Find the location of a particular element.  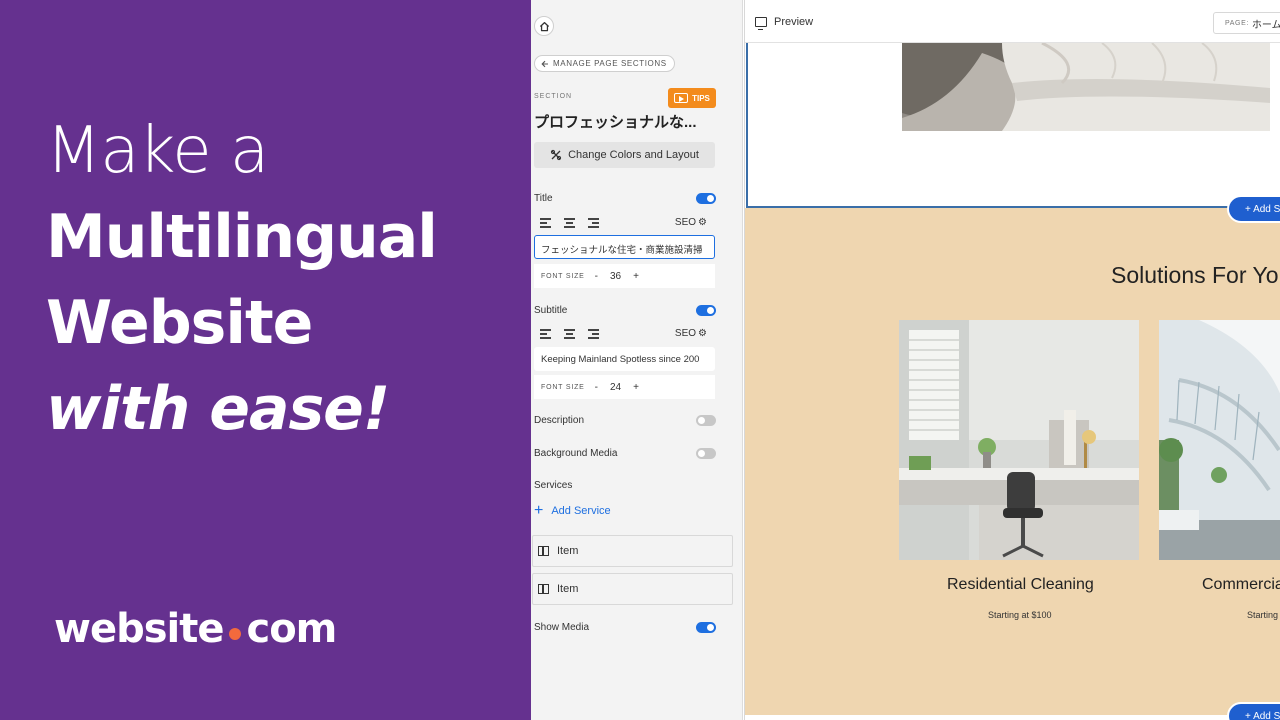

title-align-bar: SEO ⚙ is located at coordinates (624, 223).